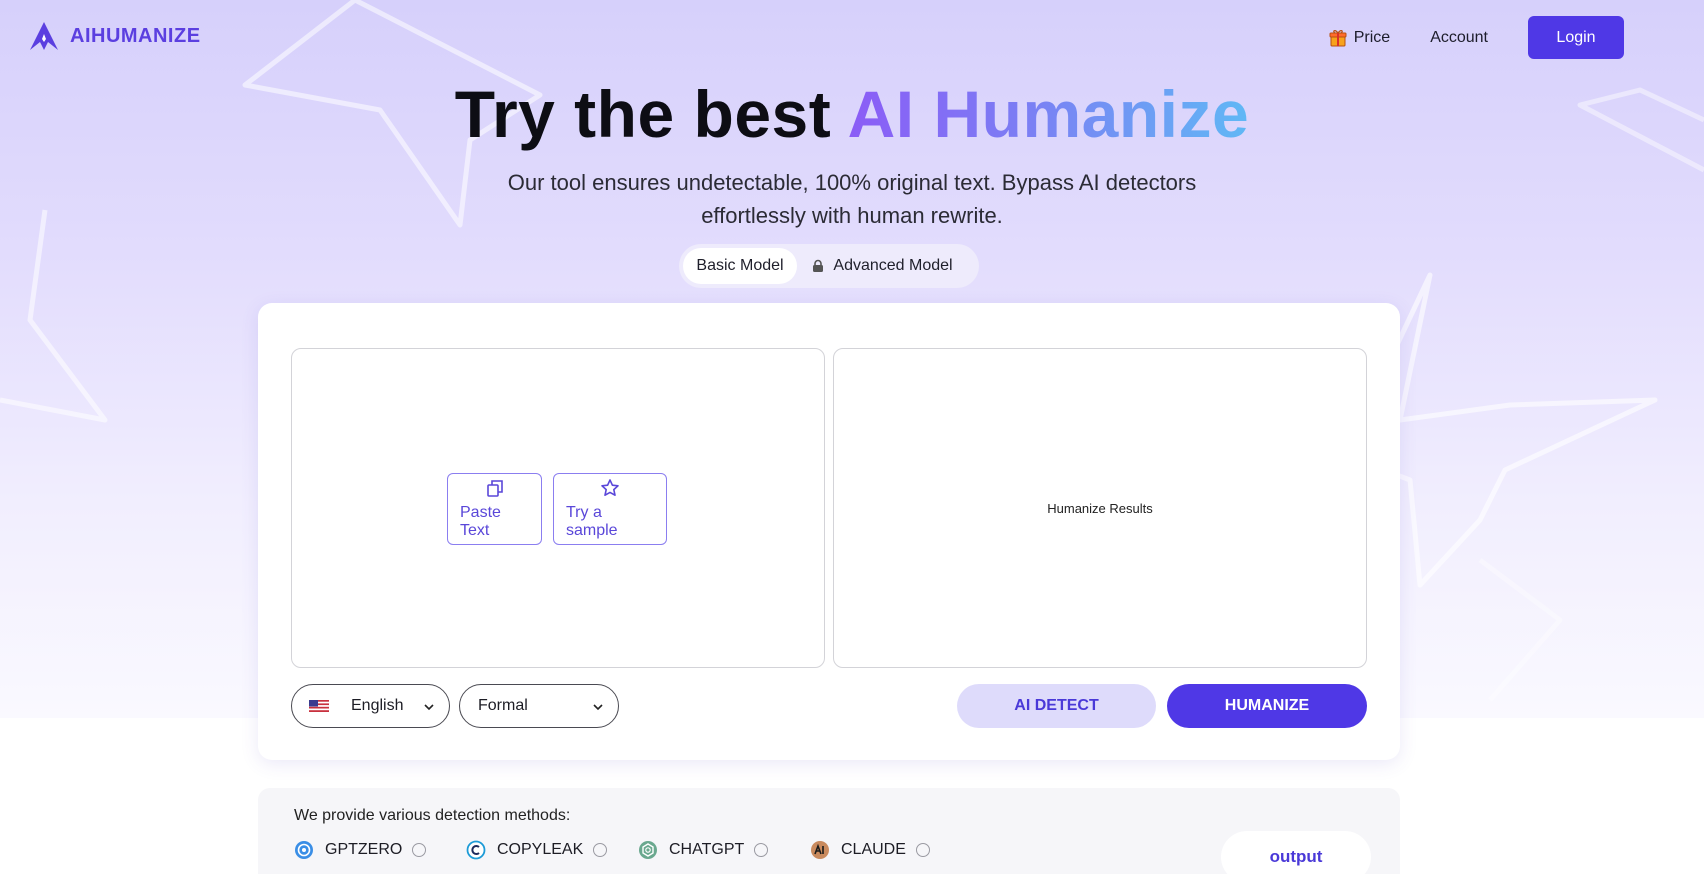 The width and height of the screenshot is (1704, 874). I want to click on output-button: output, so click(1296, 852).